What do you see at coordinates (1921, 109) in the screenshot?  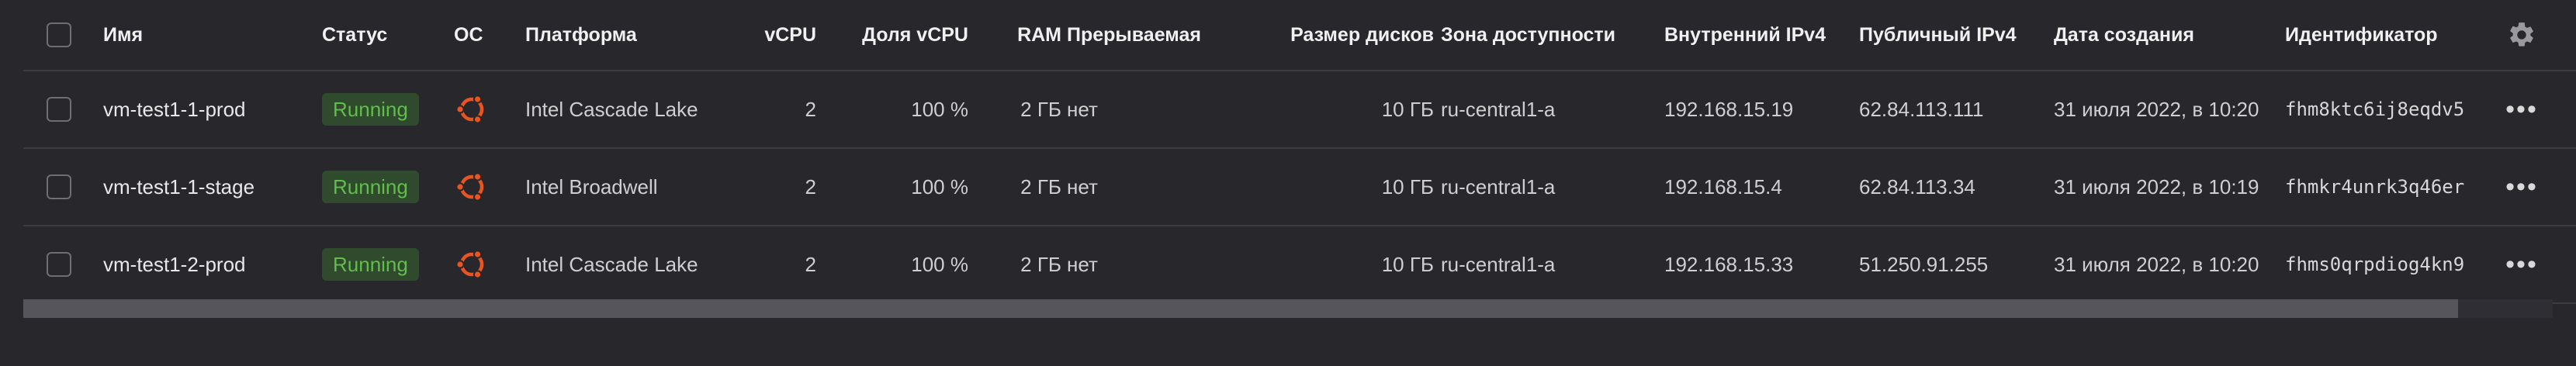 I see `ip-public: 62.84.113.111` at bounding box center [1921, 109].